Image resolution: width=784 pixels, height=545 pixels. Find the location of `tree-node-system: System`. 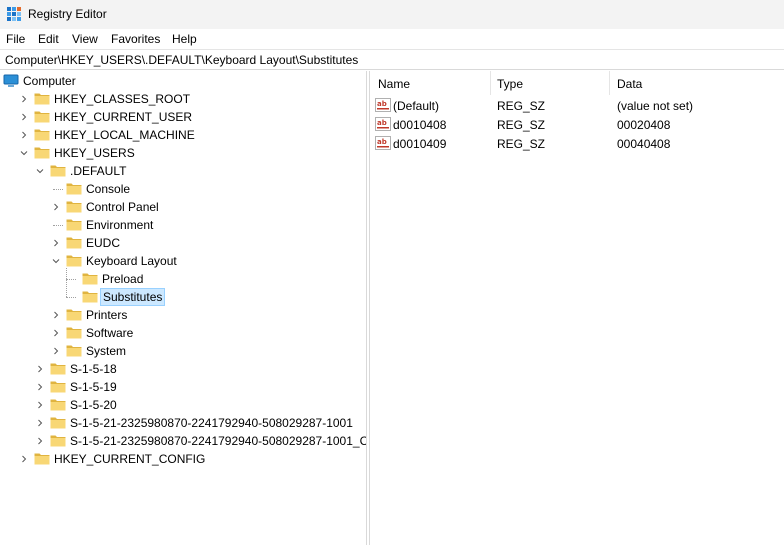

tree-node-system: System is located at coordinates (183, 351).